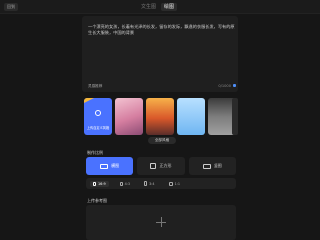  What do you see at coordinates (129, 116) in the screenshot?
I see `style-card-anime` at bounding box center [129, 116].